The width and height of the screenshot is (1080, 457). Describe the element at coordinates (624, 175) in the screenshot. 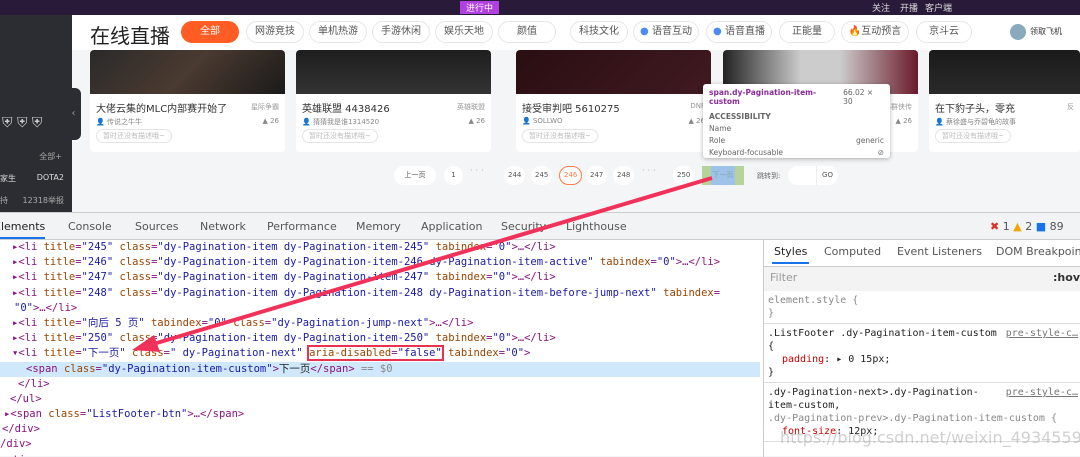

I see `page-248: 248` at that location.